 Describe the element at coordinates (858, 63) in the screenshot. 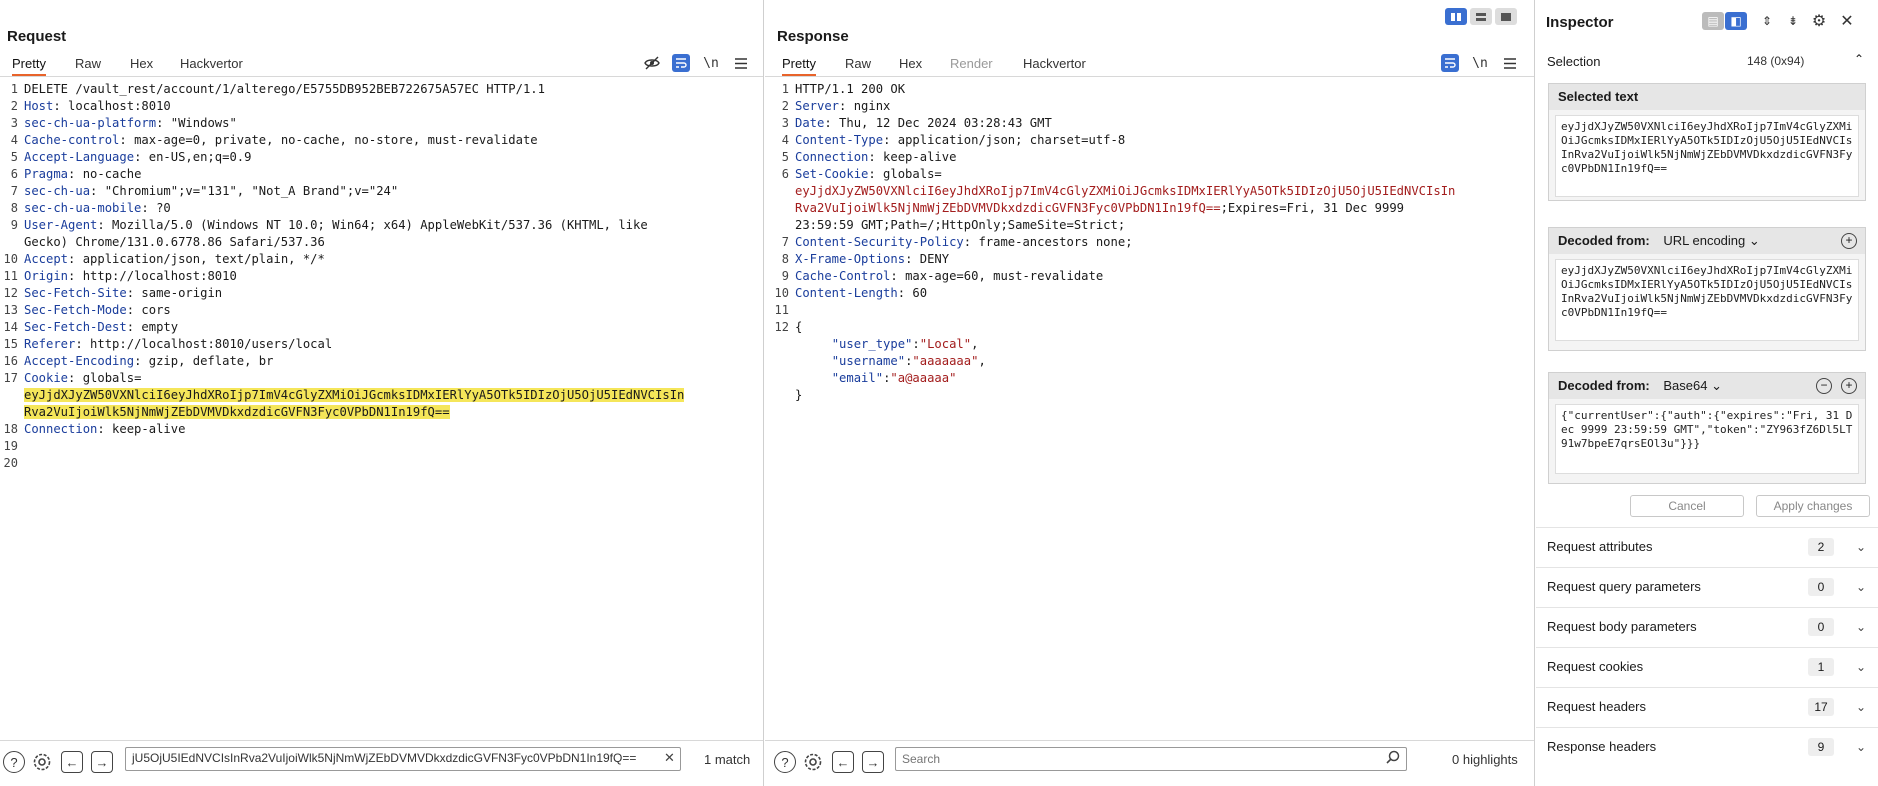

I see `response-tab-raw: Raw` at that location.